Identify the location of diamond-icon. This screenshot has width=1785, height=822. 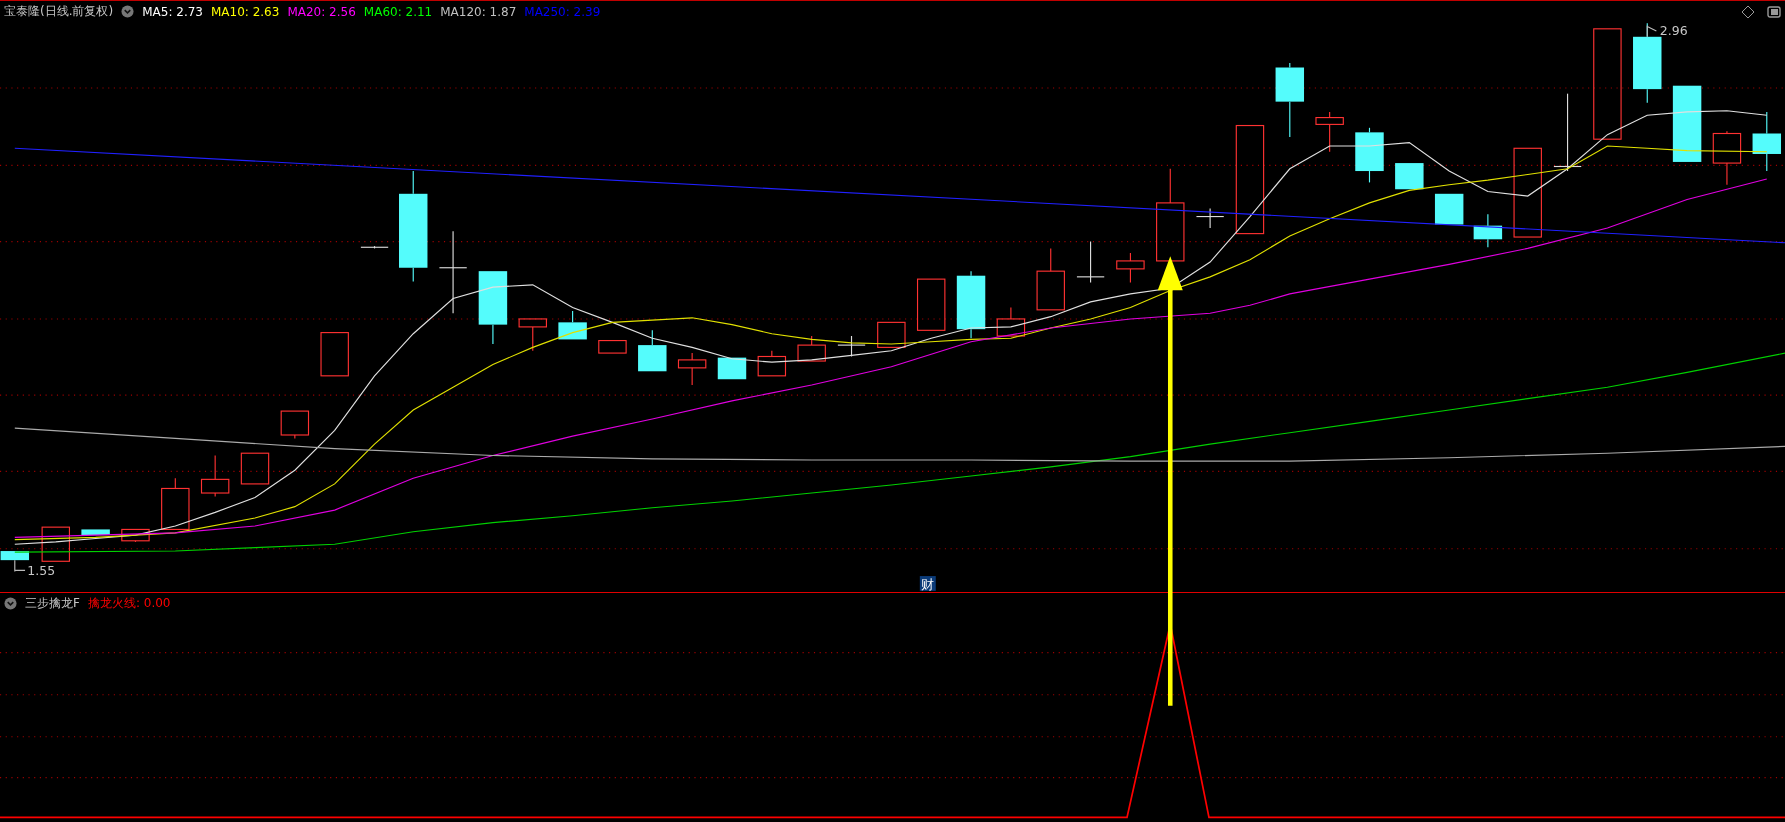
(1748, 11).